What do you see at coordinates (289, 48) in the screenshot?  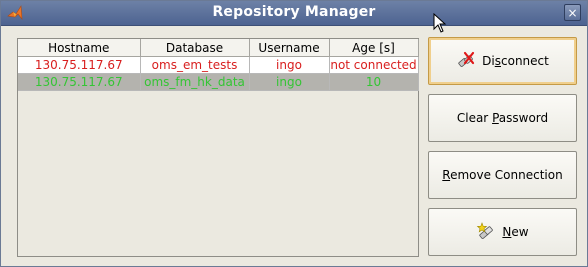 I see `column-header-username: Username` at bounding box center [289, 48].